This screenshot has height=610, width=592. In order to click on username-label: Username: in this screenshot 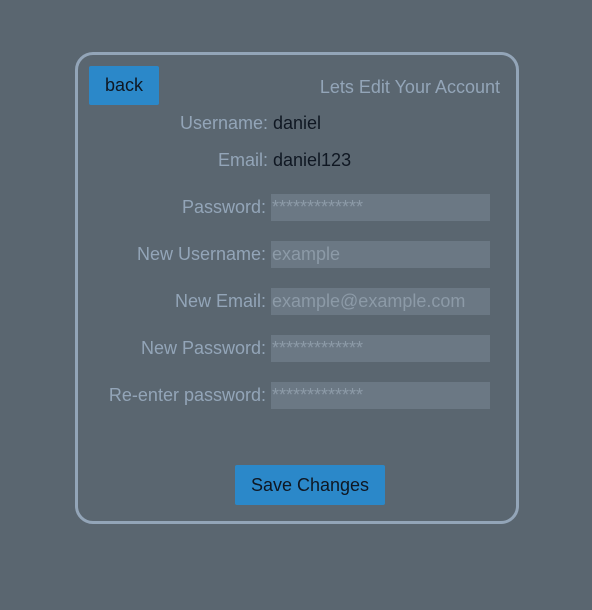, I will do `click(223, 123)`.